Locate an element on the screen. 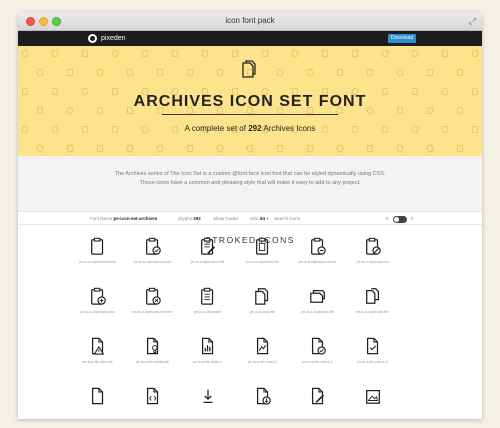 This screenshot has height=428, width=500. icon-tile: pe-is-a-clipboard-file is located at coordinates (262, 257).